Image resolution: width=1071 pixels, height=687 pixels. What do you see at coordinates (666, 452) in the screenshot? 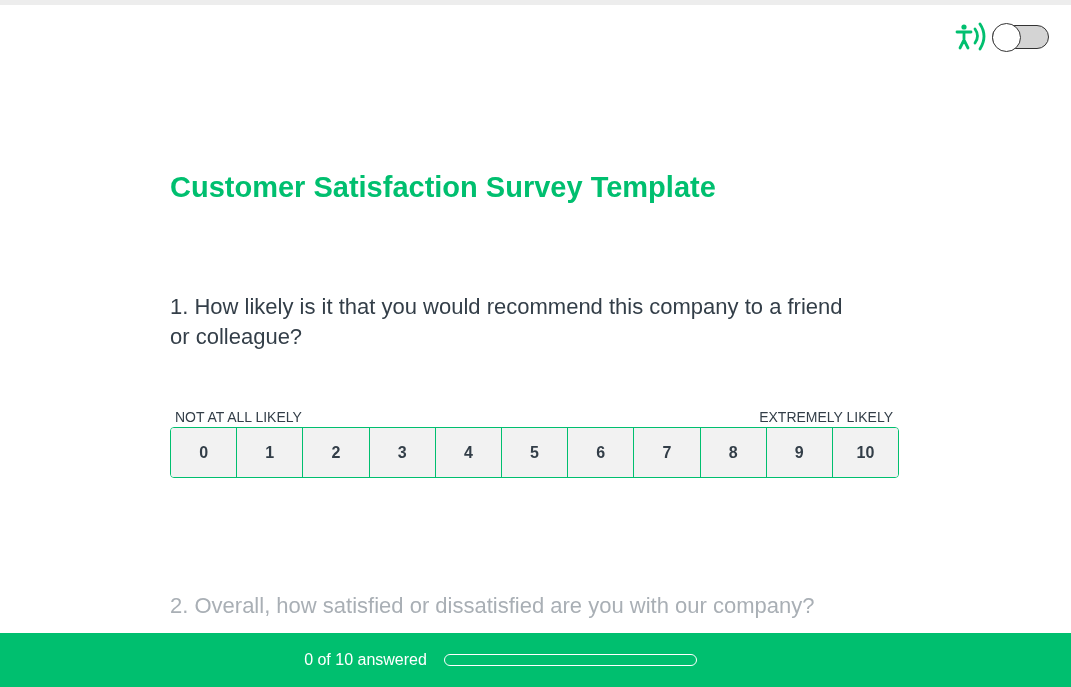
I see `rating-option: 7` at bounding box center [666, 452].